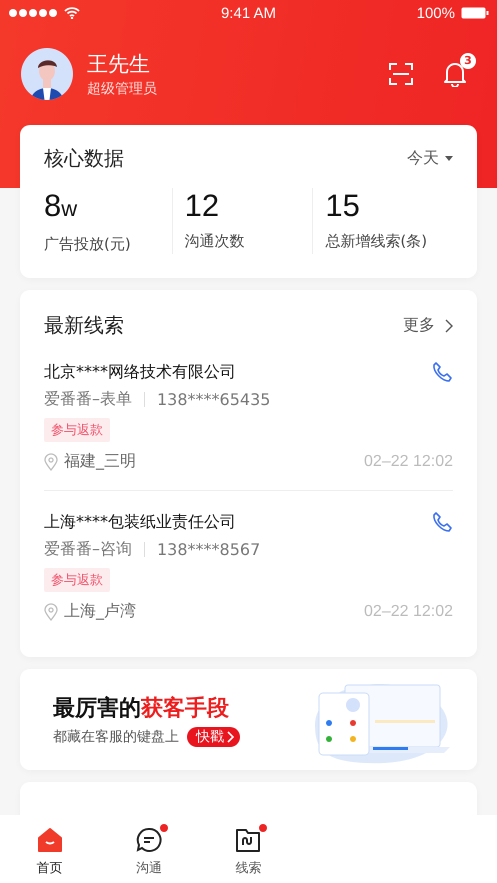 Image resolution: width=497 pixels, height=883 pixels. I want to click on signal-icon, so click(33, 13).